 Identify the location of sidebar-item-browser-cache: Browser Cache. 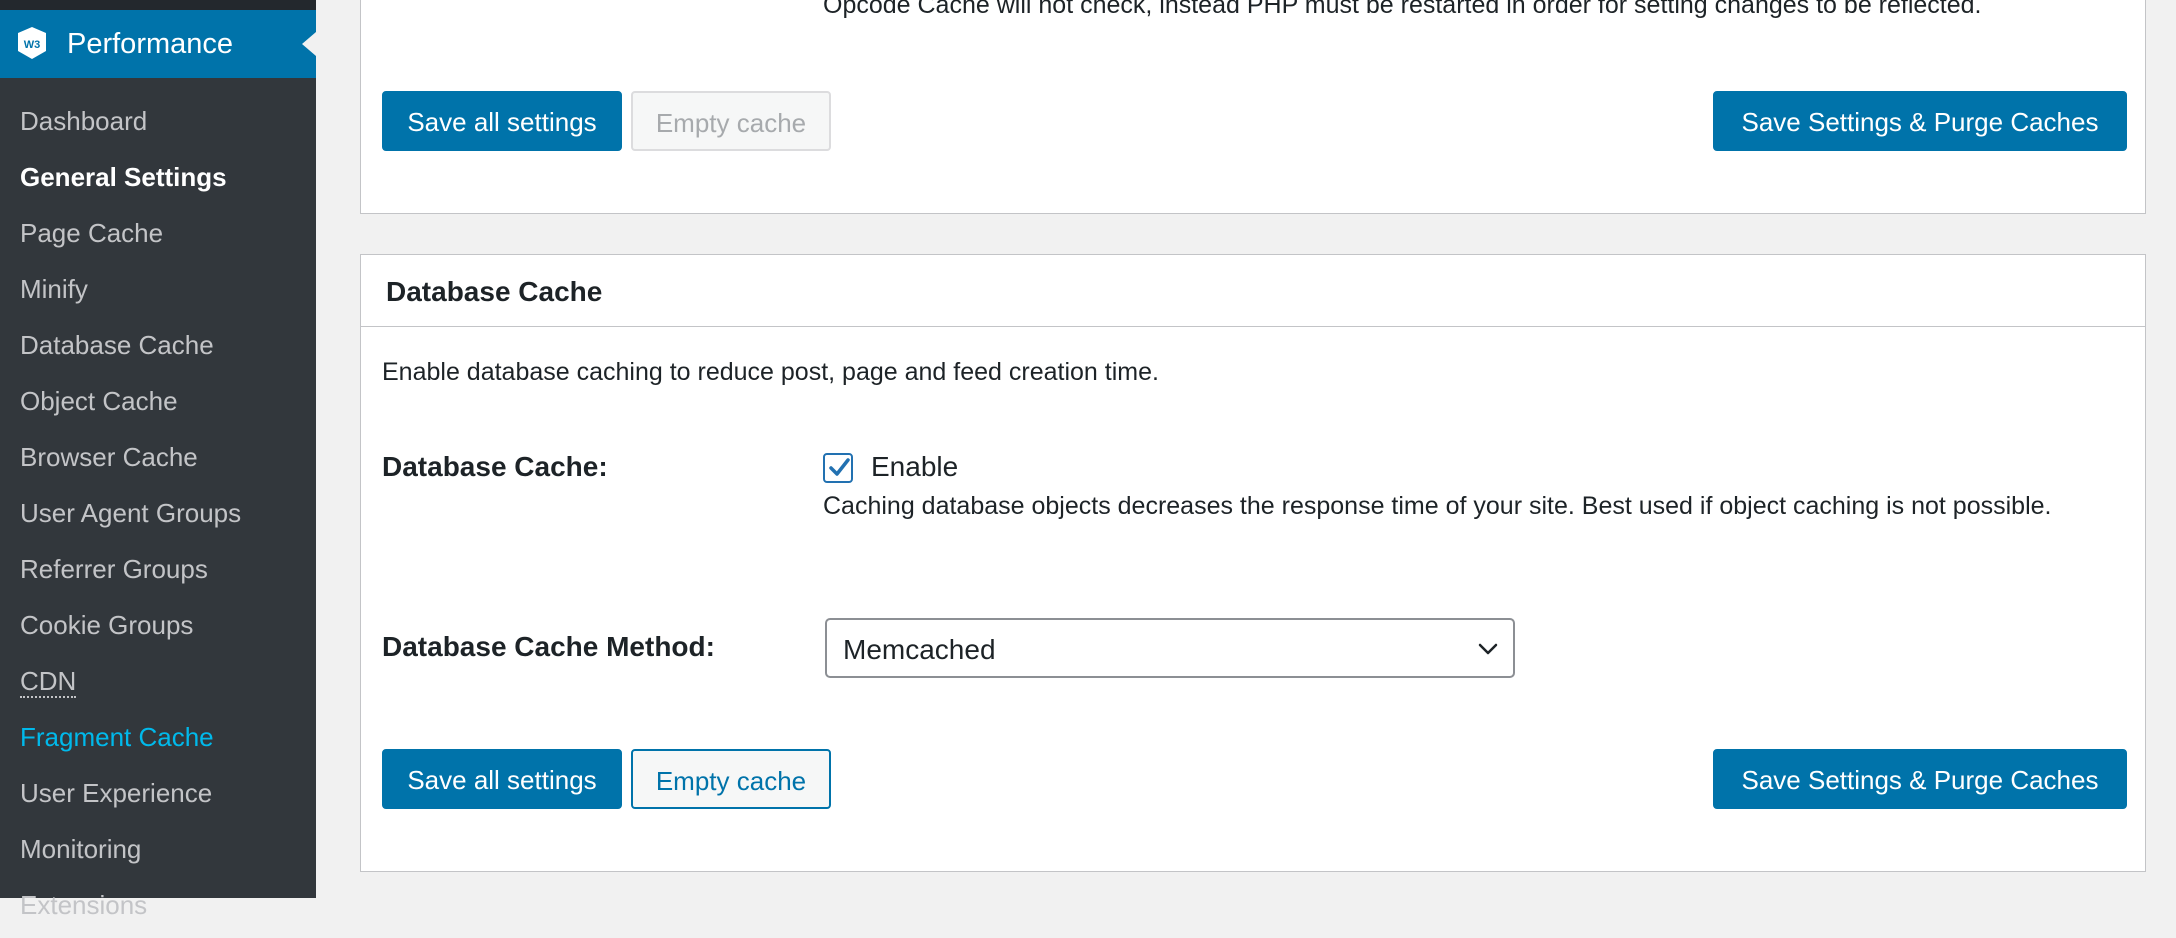
(158, 462).